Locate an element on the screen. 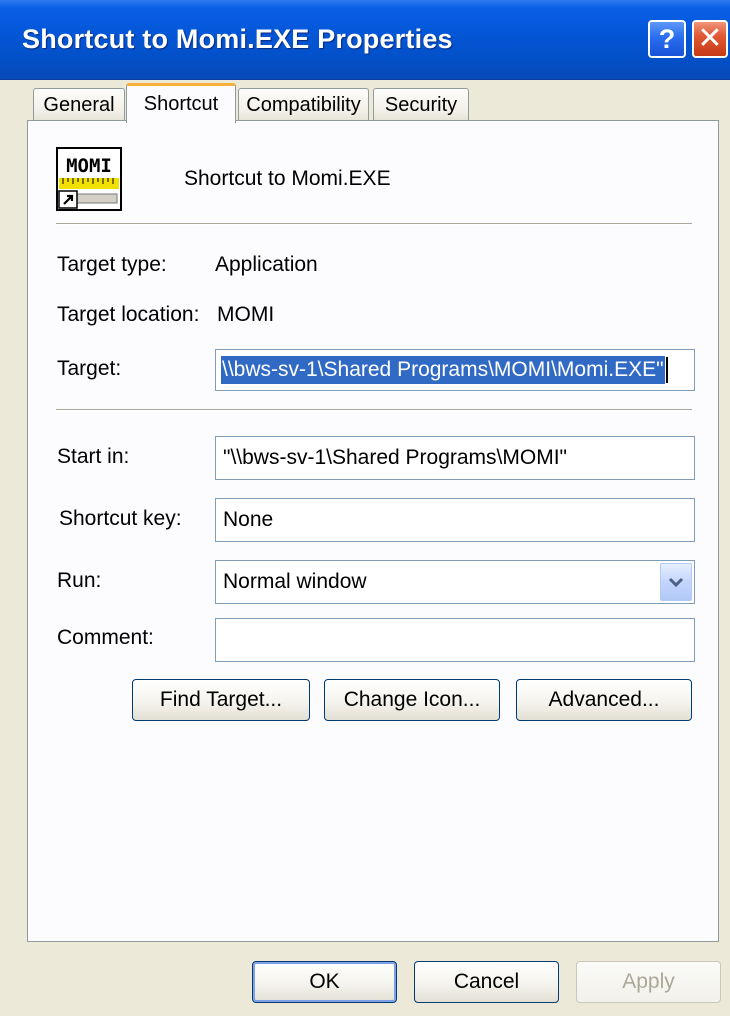 This screenshot has height=1016, width=730. tab-label: General is located at coordinates (79, 105).